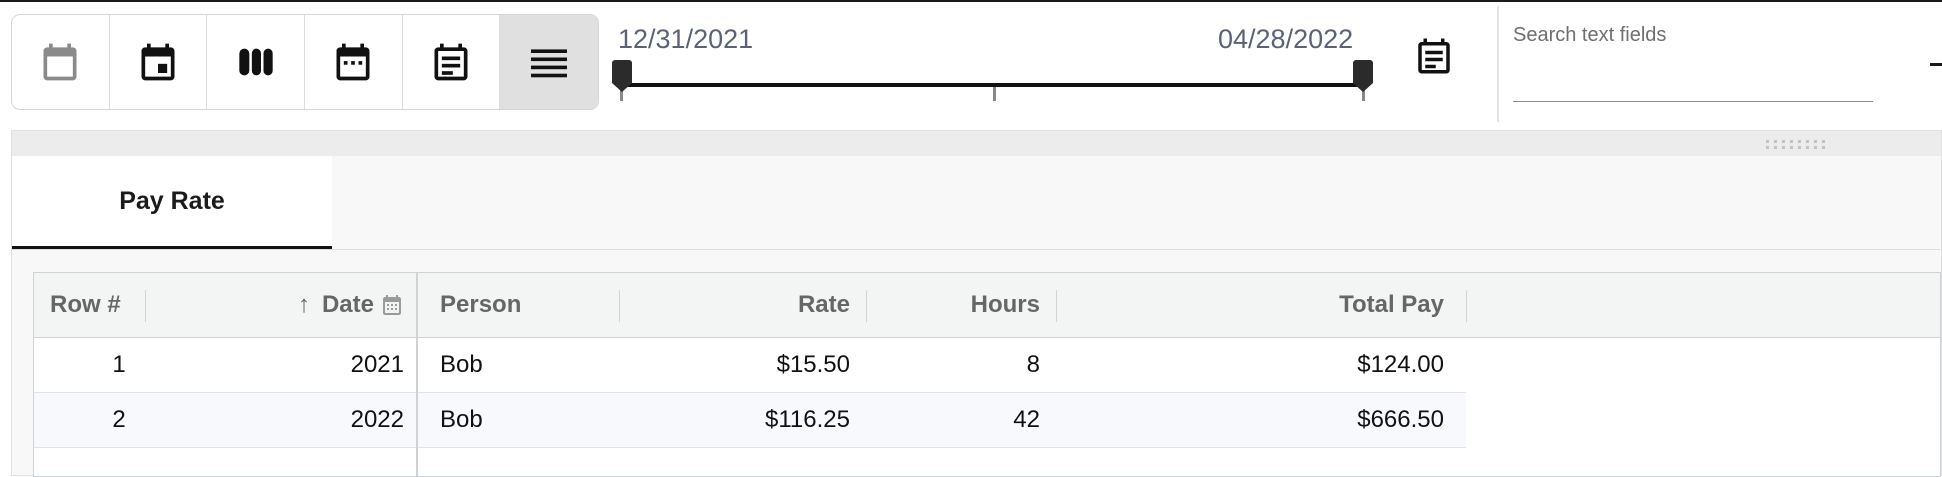 The image size is (1942, 477). I want to click on view-columns-icon, so click(256, 62).